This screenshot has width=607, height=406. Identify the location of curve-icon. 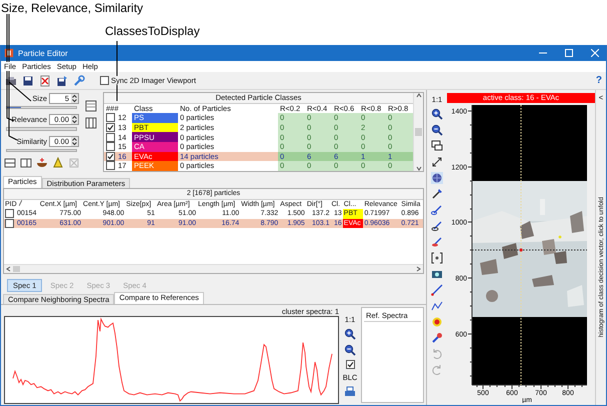
(437, 306).